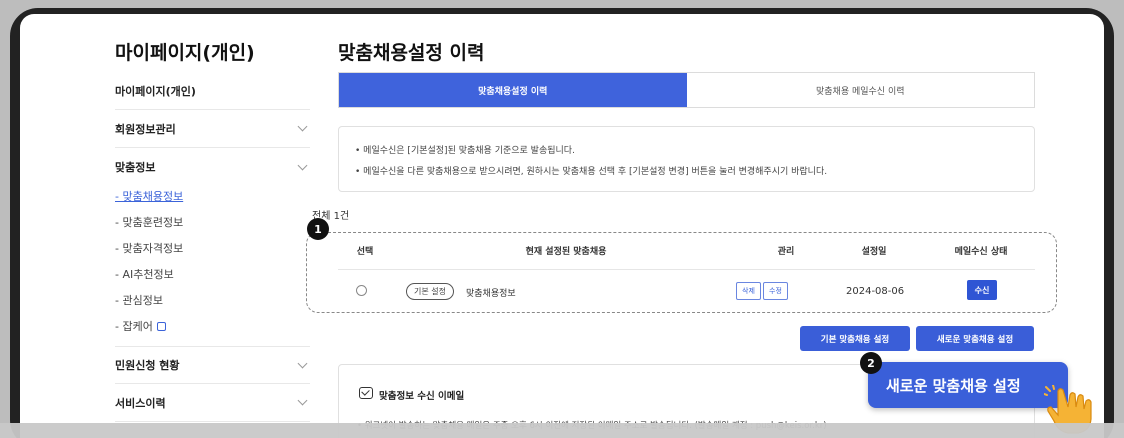 Image resolution: width=1124 pixels, height=438 pixels. I want to click on highlight-box-table, so click(681, 272).